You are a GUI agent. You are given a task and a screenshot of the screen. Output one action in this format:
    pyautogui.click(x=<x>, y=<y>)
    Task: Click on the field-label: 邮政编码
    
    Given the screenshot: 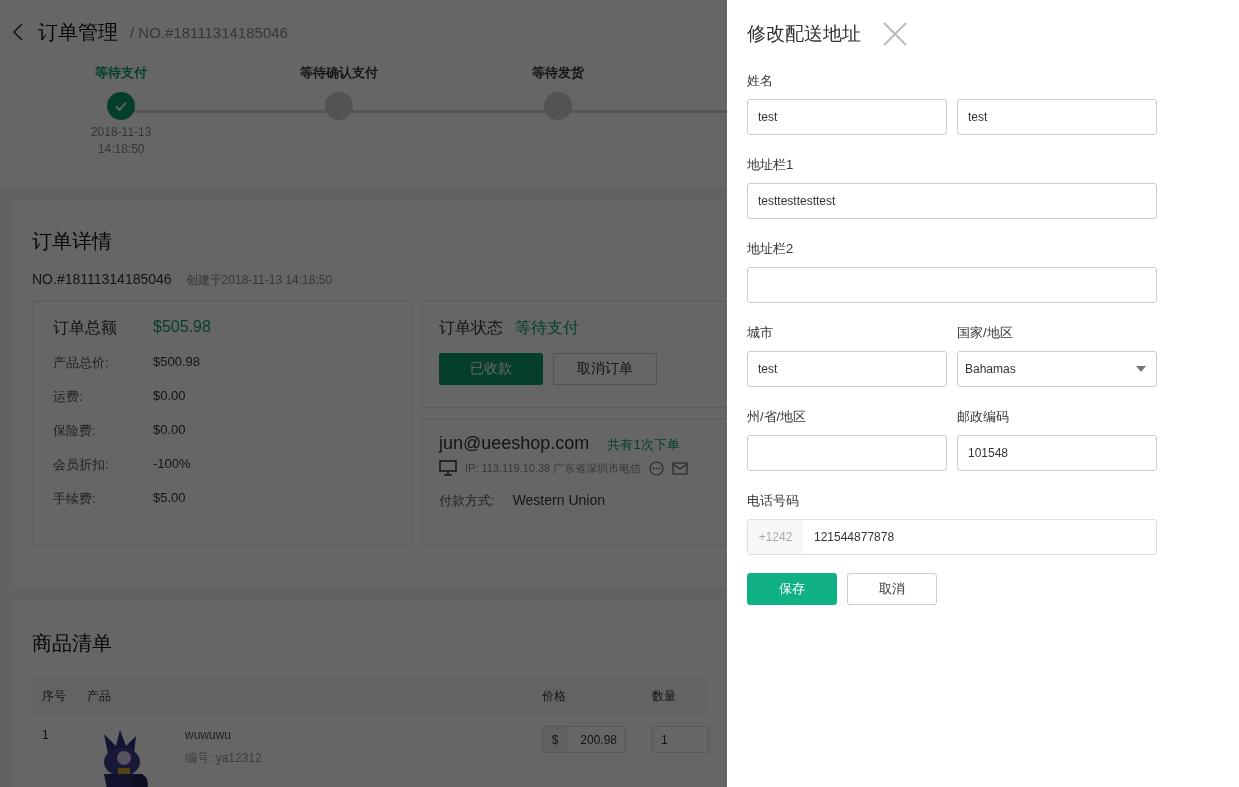 What is the action you would take?
    pyautogui.click(x=983, y=417)
    